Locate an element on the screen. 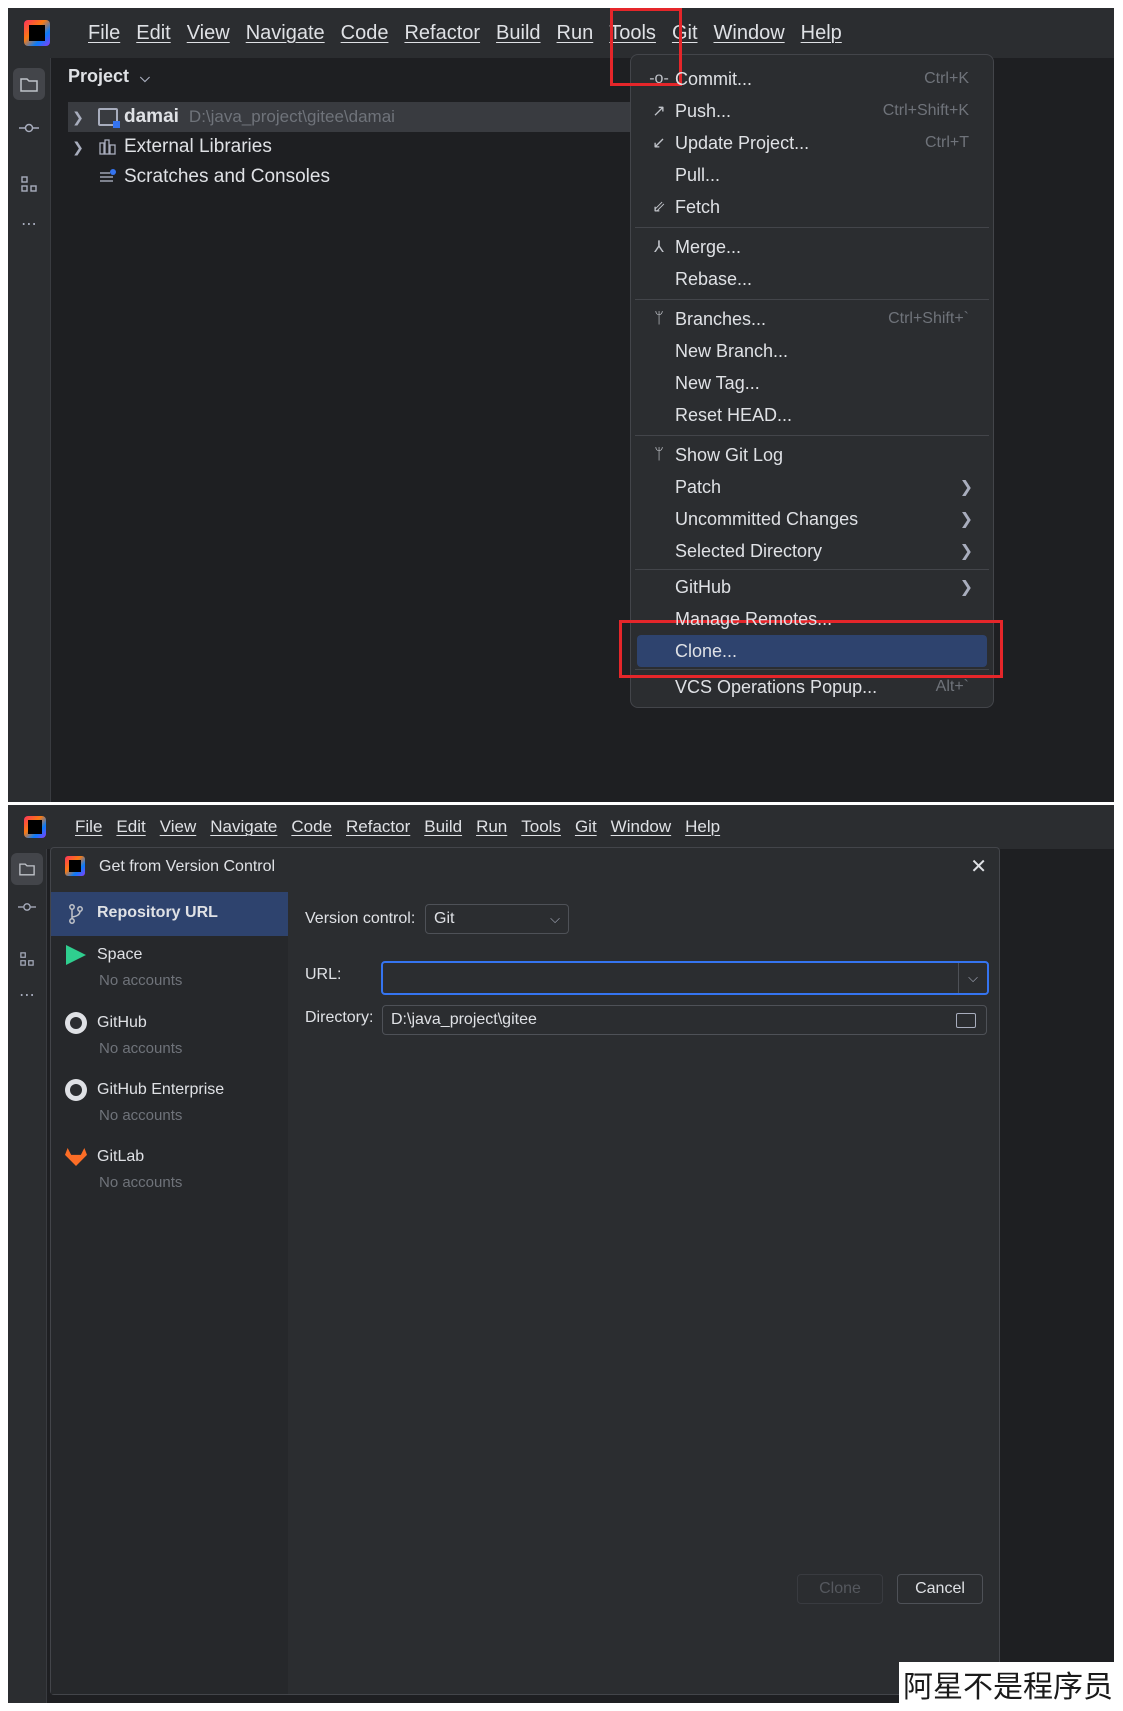  menu-item-fetch: ⇙ Fetch is located at coordinates (812, 207).